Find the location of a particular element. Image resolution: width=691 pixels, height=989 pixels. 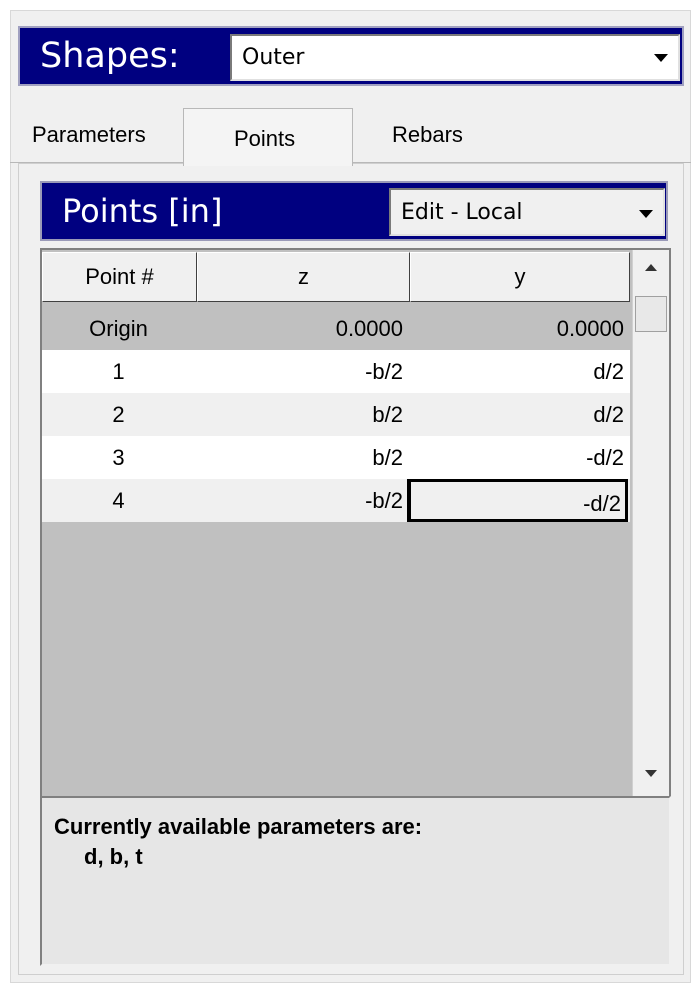

table-row: 4 -b/2 -d/2 is located at coordinates (336, 500).